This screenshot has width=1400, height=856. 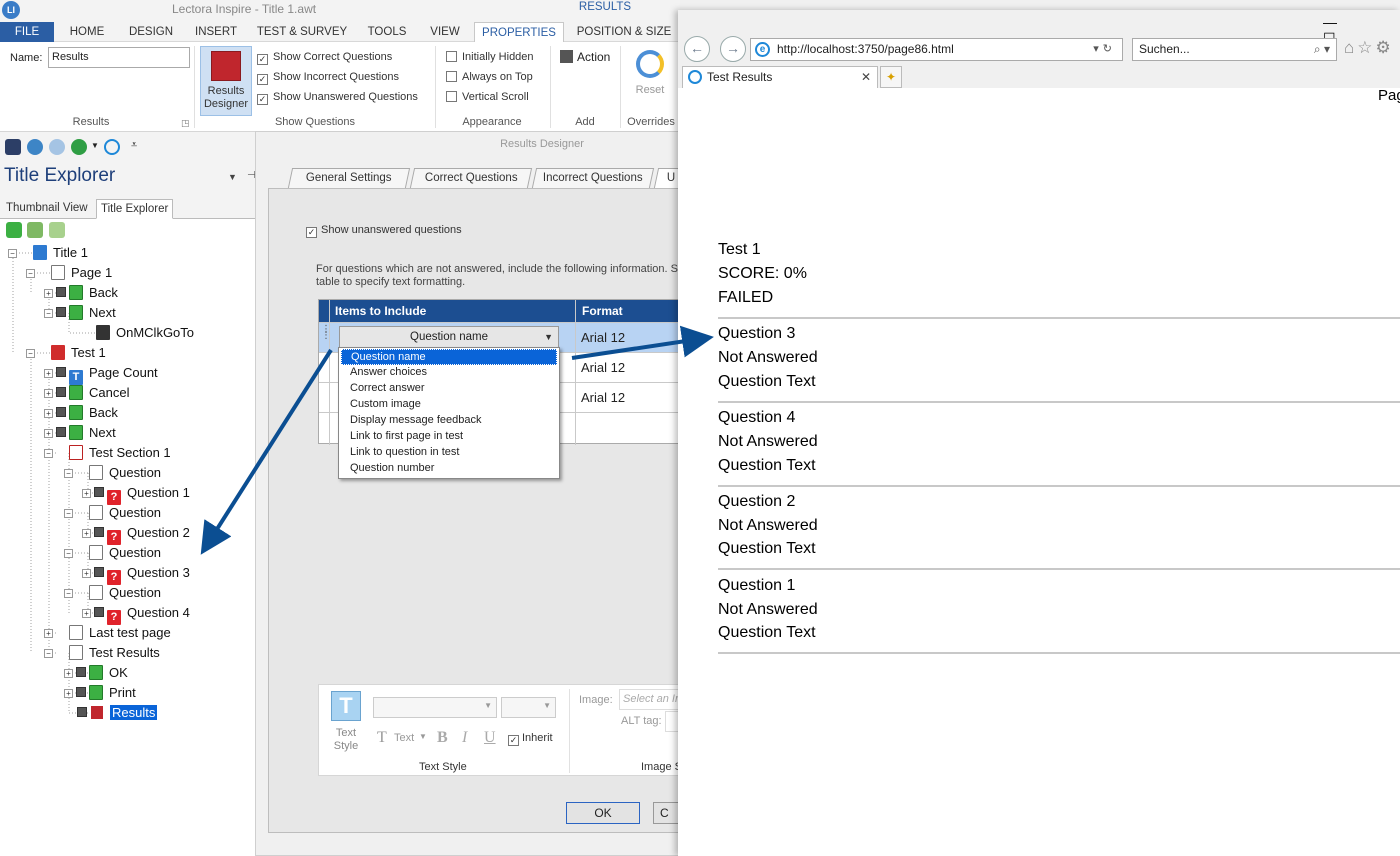 What do you see at coordinates (1366, 47) in the screenshot?
I see `favorites-star-icon: ☆` at bounding box center [1366, 47].